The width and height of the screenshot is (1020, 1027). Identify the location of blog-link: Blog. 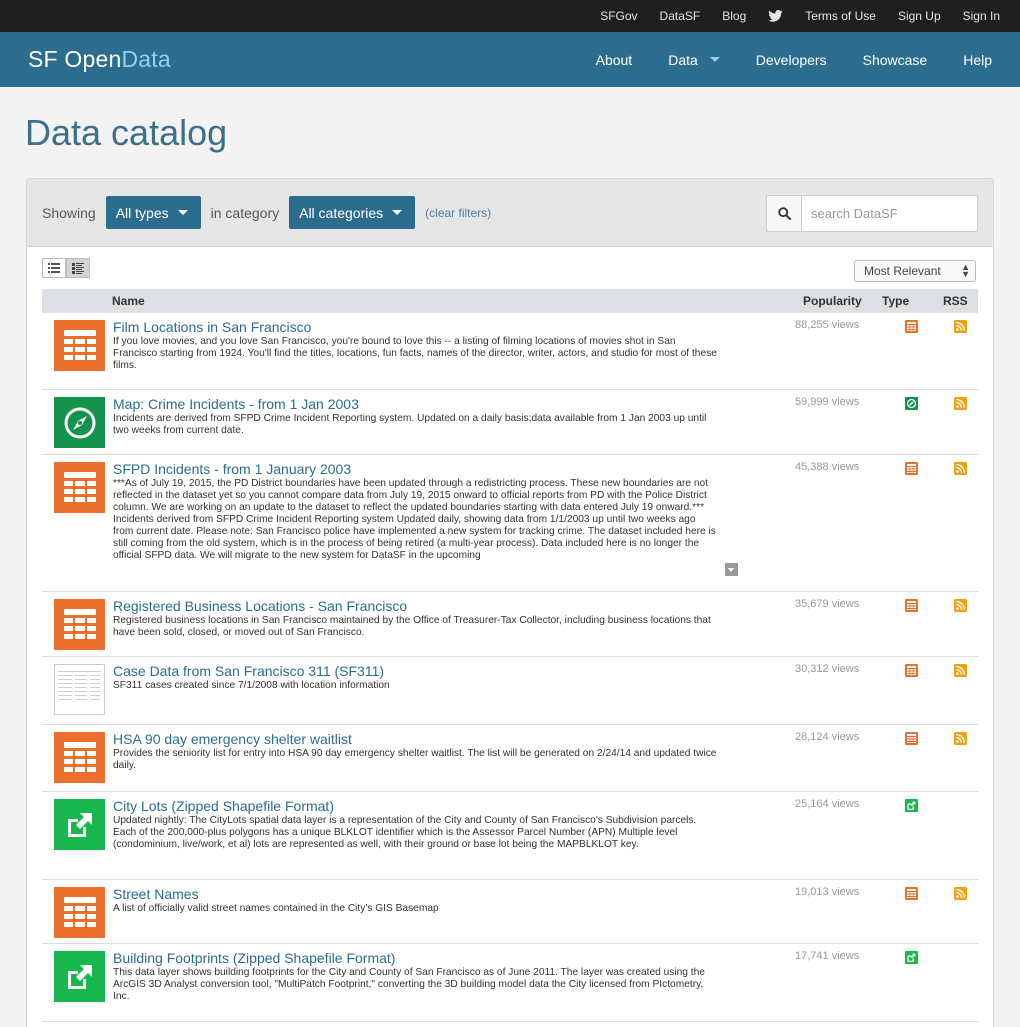
(734, 16).